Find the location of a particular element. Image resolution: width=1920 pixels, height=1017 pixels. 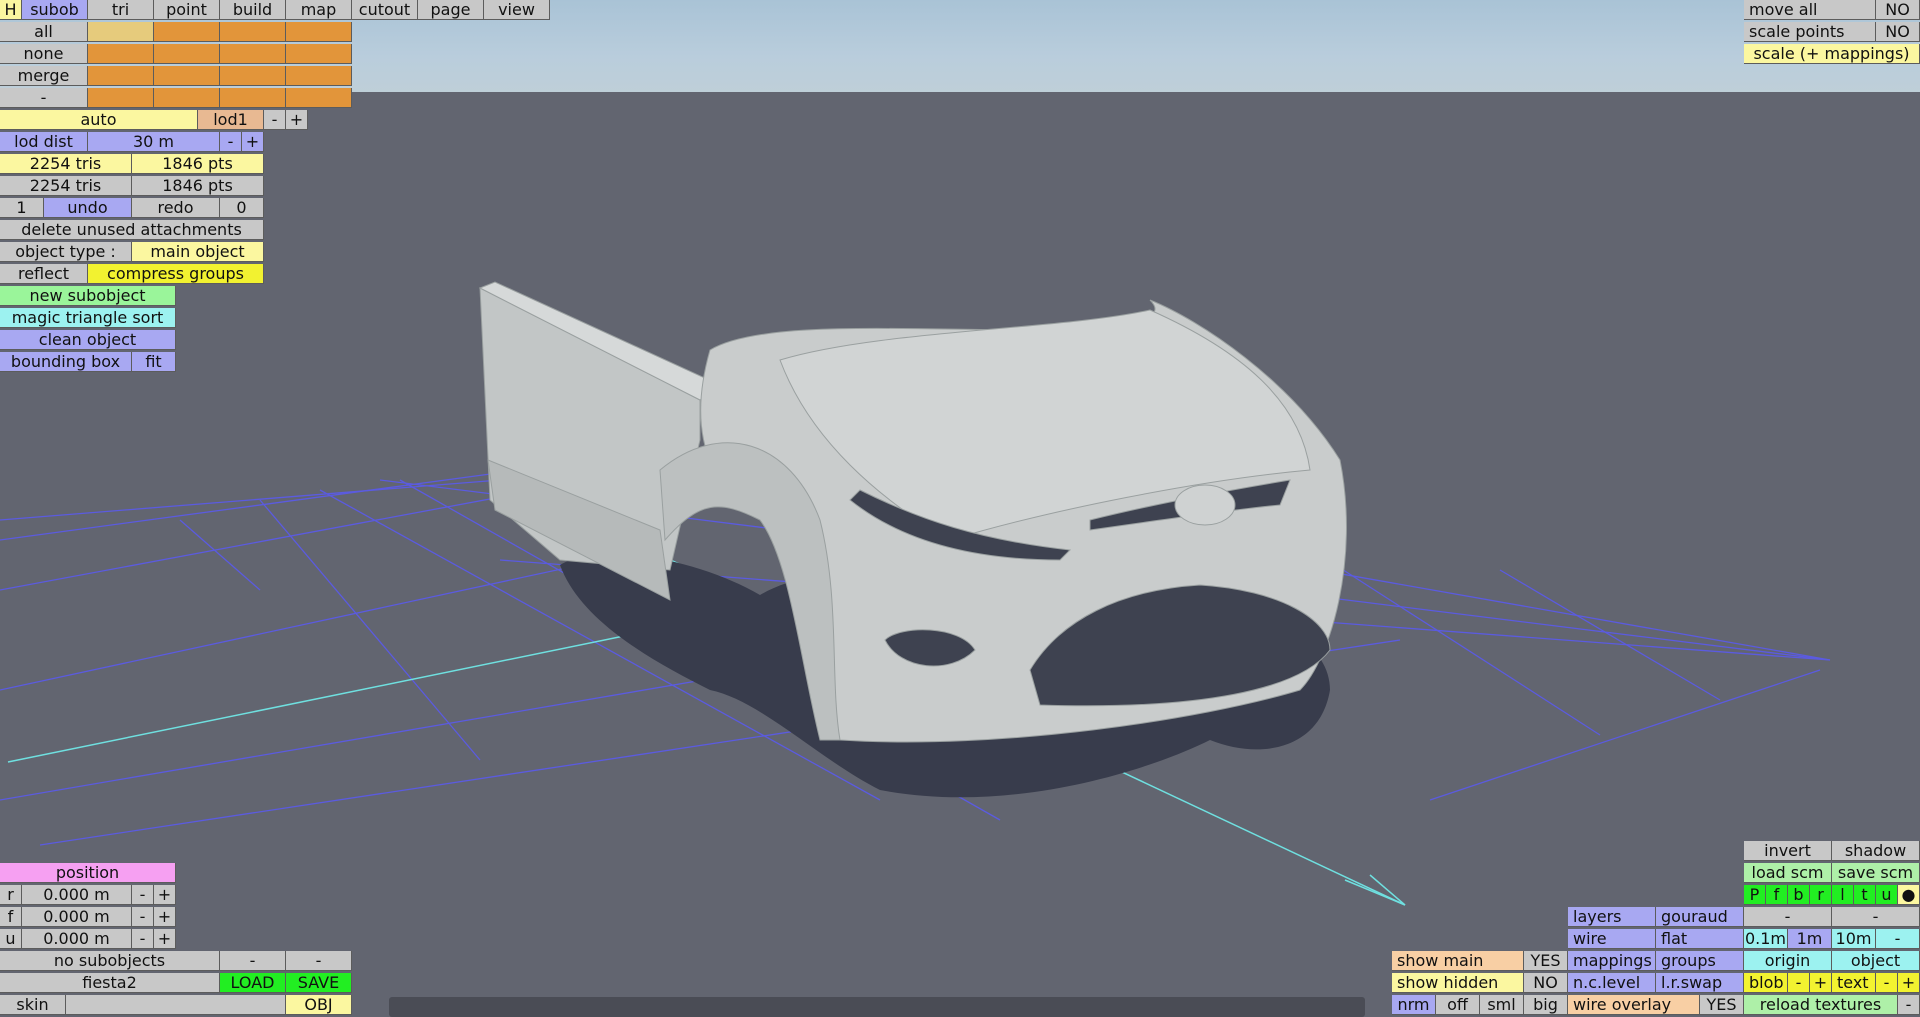

grid-0-1m-button: 0.1m is located at coordinates (1766, 939).